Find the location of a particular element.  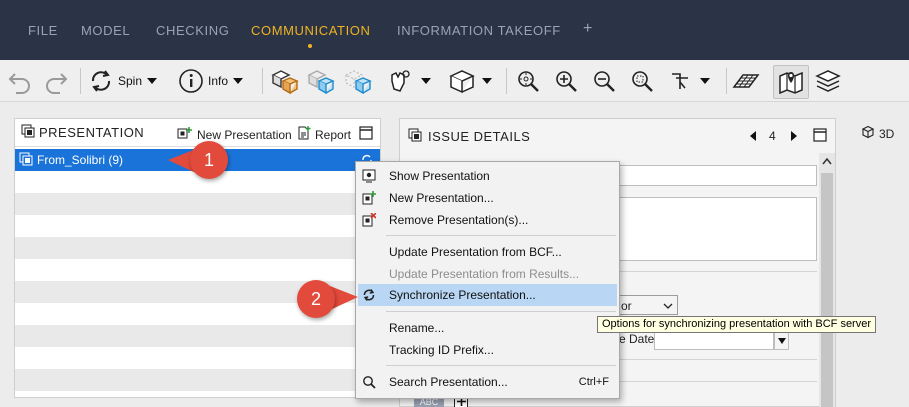

search-icon is located at coordinates (369, 382).